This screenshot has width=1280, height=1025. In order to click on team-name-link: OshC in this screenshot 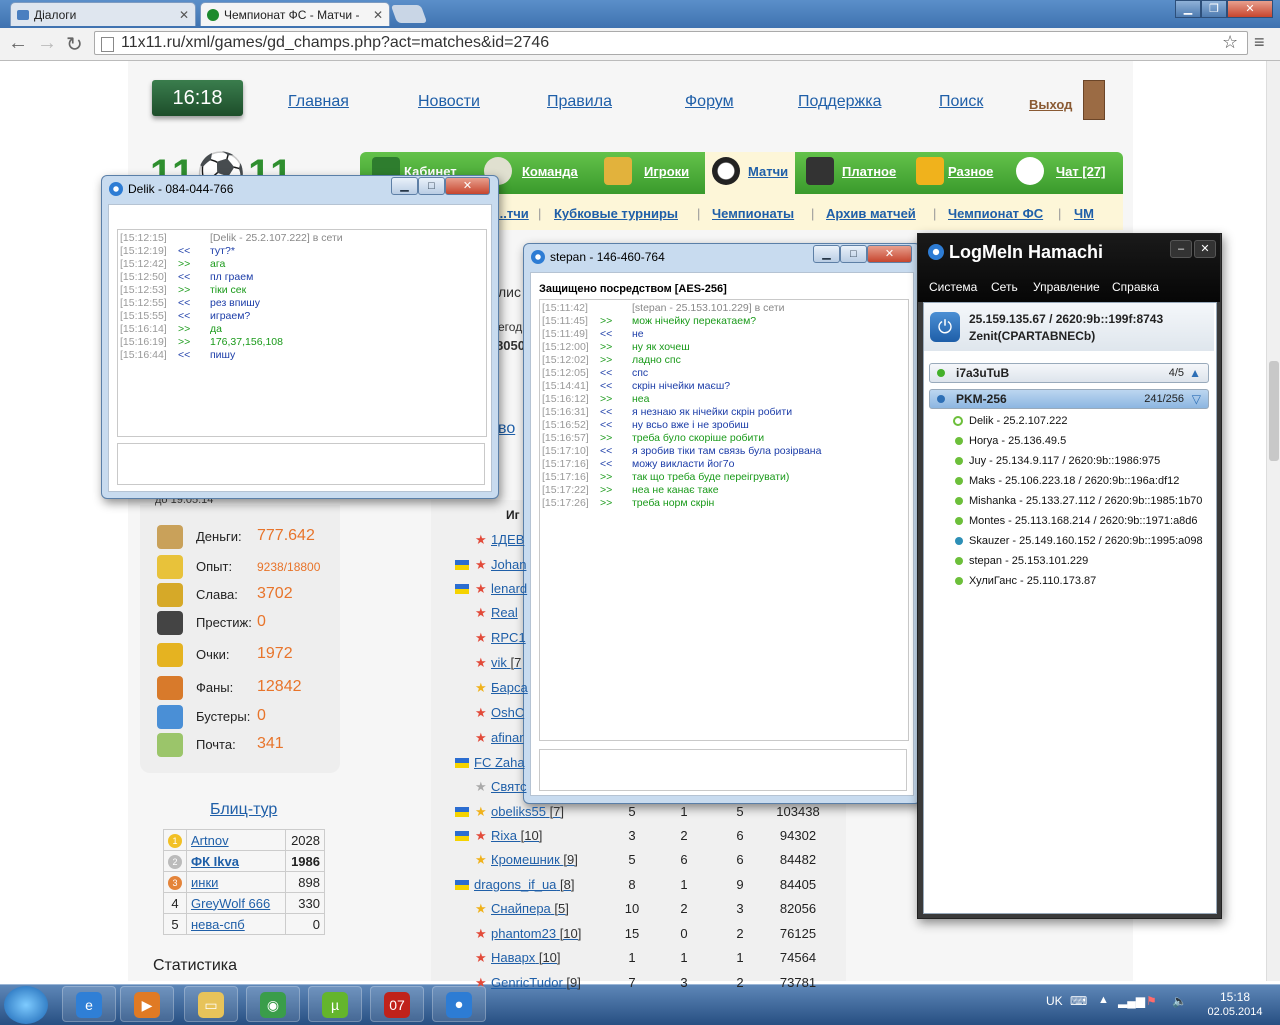, I will do `click(507, 712)`.